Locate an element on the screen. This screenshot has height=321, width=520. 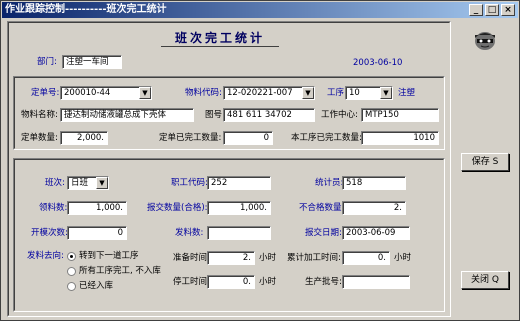
shift-value: 日班 is located at coordinates (80, 183).